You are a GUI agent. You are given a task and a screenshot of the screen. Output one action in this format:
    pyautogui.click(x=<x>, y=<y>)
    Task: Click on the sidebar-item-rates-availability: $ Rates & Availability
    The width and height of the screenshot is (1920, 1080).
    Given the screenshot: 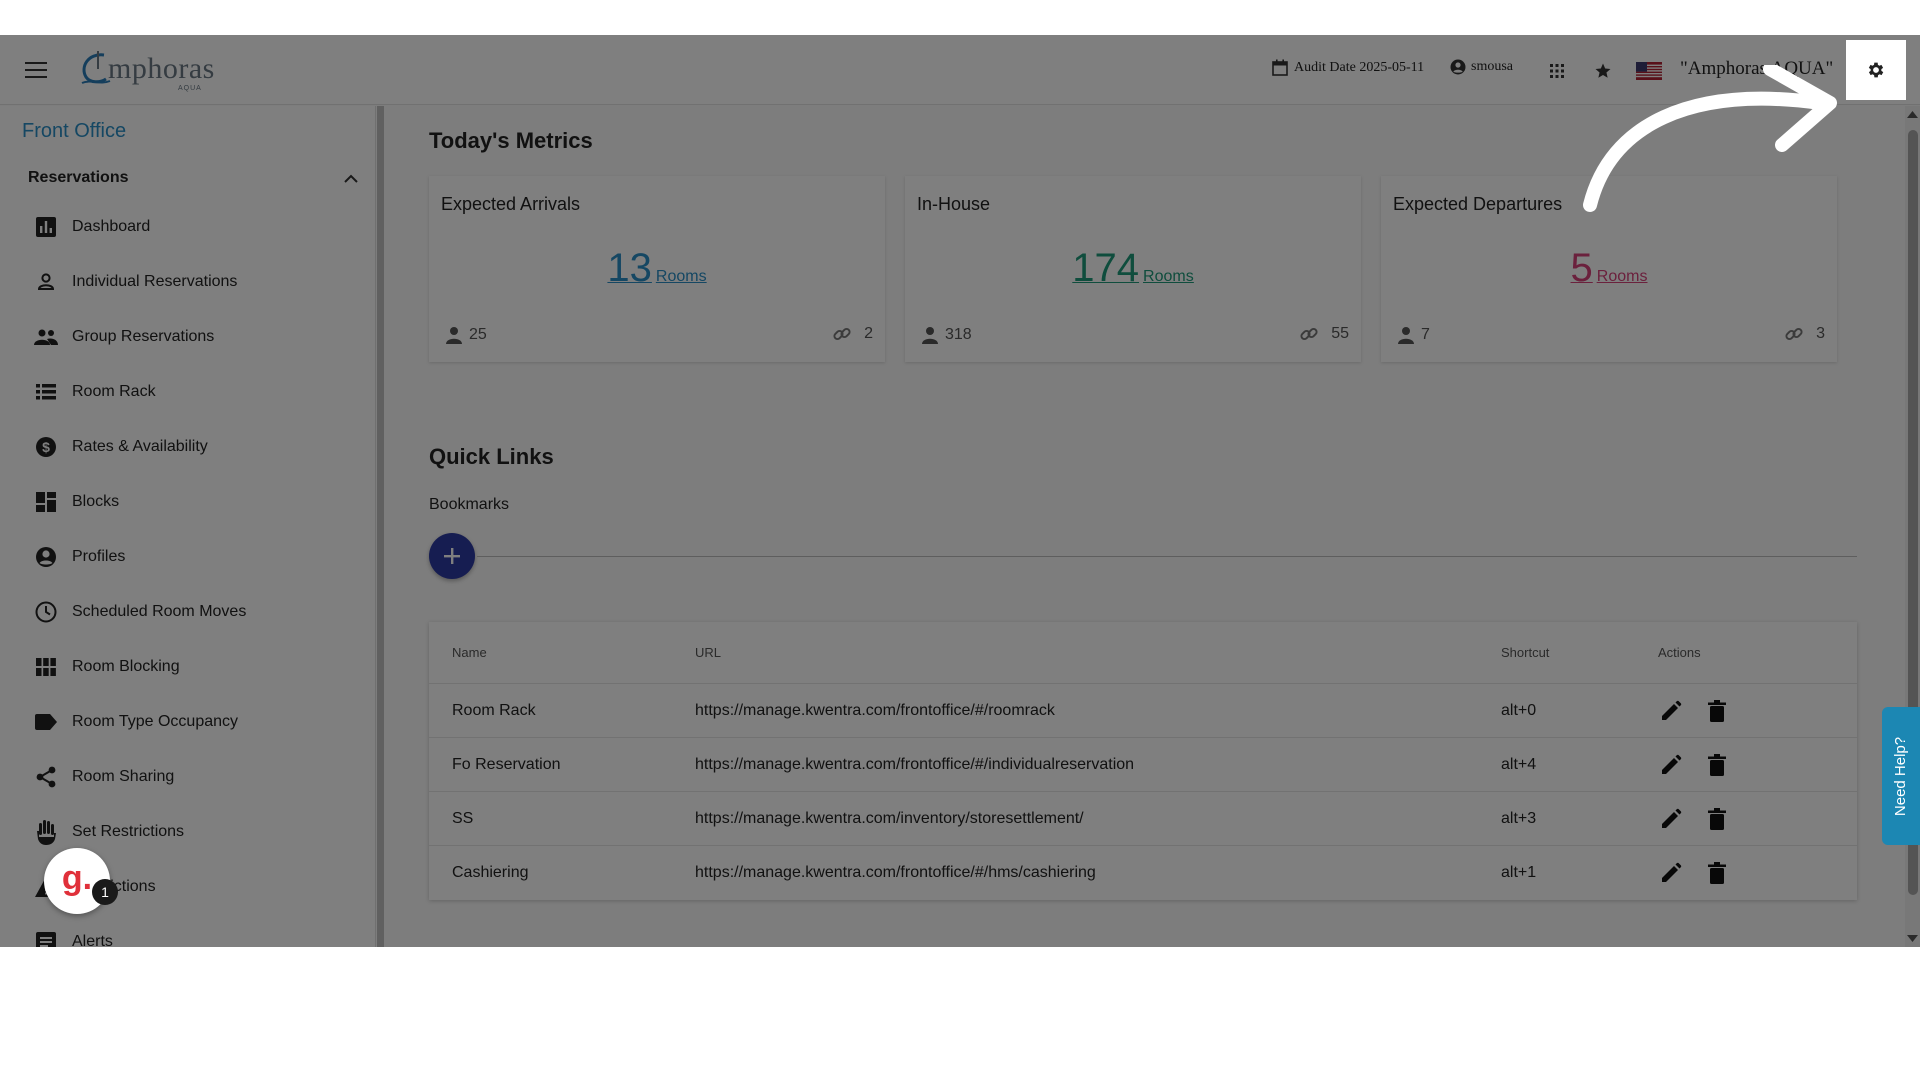 What is the action you would take?
    pyautogui.click(x=199, y=447)
    